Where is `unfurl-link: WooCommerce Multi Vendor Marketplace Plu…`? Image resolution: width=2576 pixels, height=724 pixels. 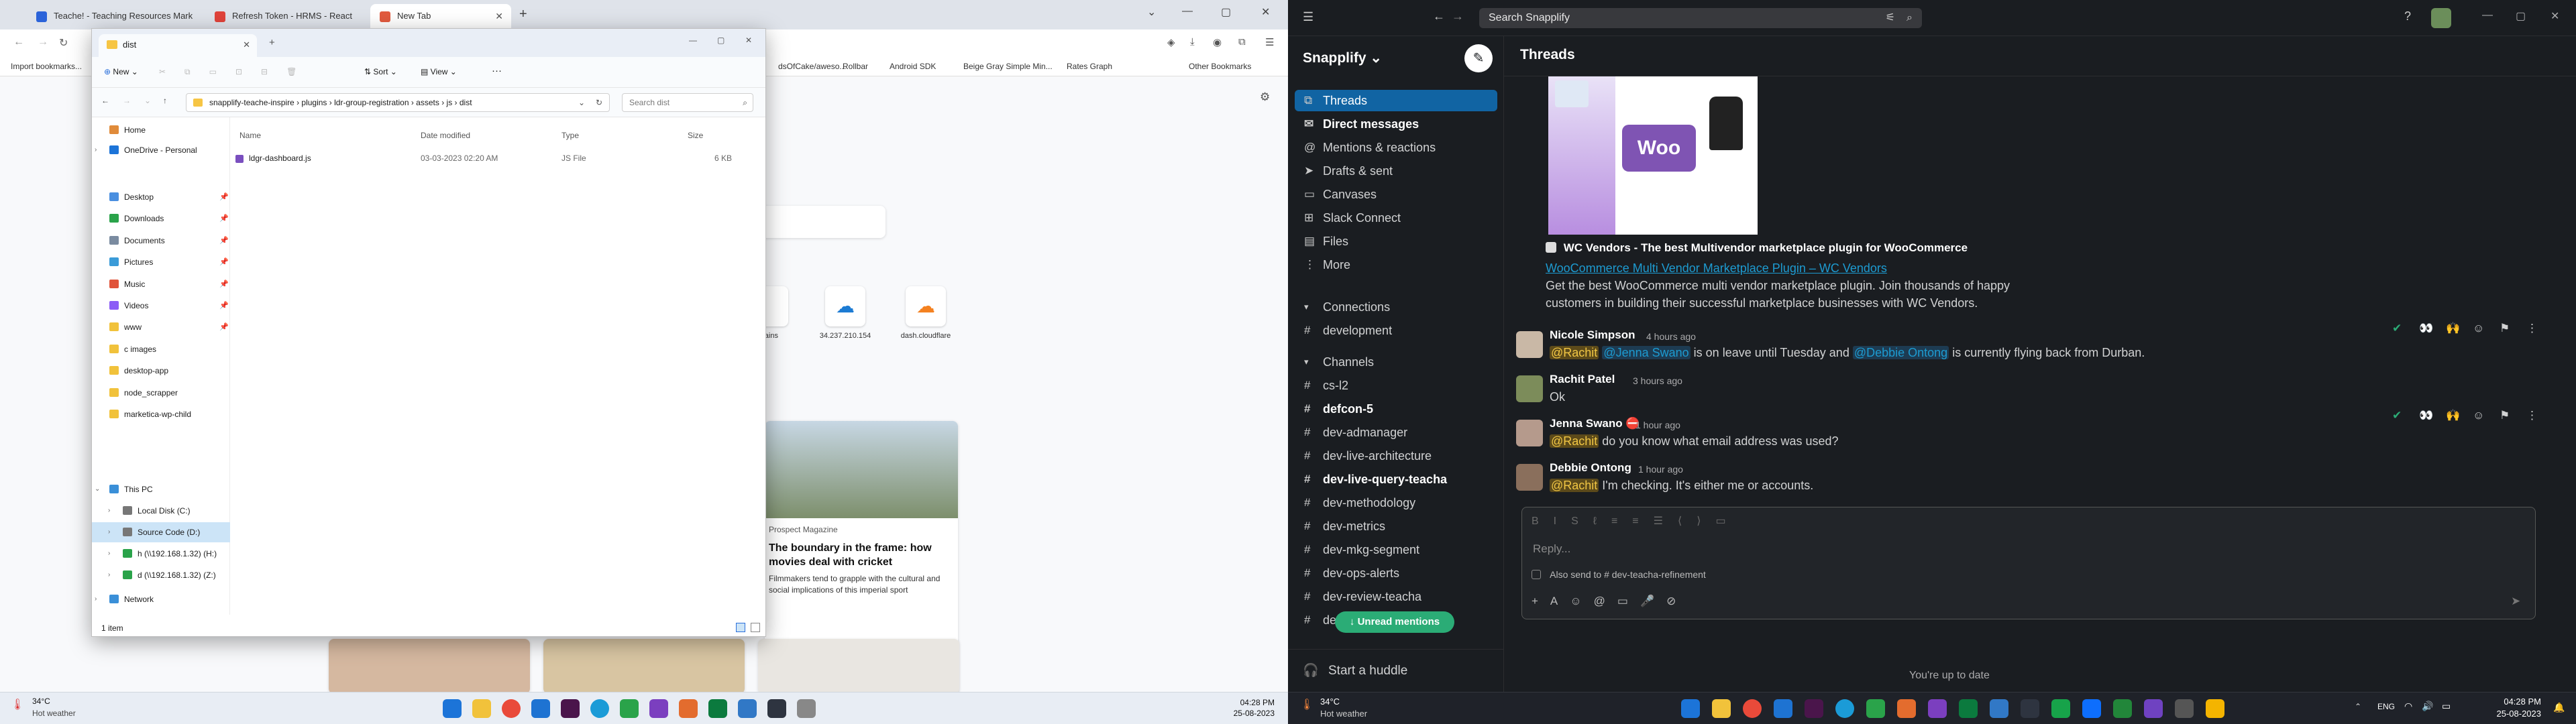 unfurl-link: WooCommerce Multi Vendor Marketplace Plu… is located at coordinates (1716, 268).